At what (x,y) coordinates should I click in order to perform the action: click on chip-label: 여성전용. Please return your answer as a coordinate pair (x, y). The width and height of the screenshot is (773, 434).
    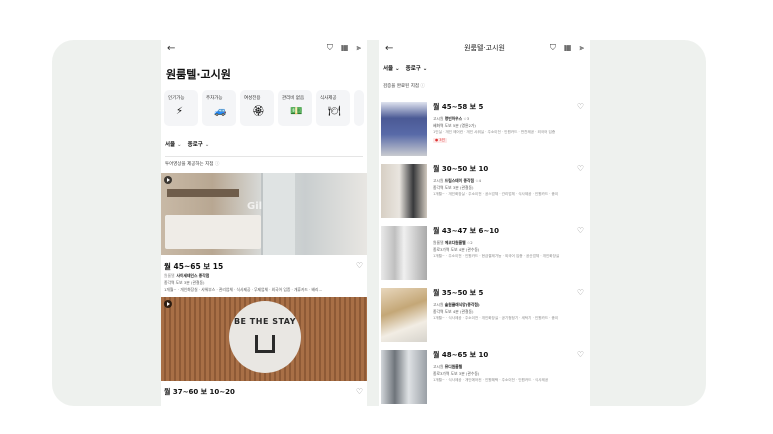
    Looking at the image, I should click on (252, 98).